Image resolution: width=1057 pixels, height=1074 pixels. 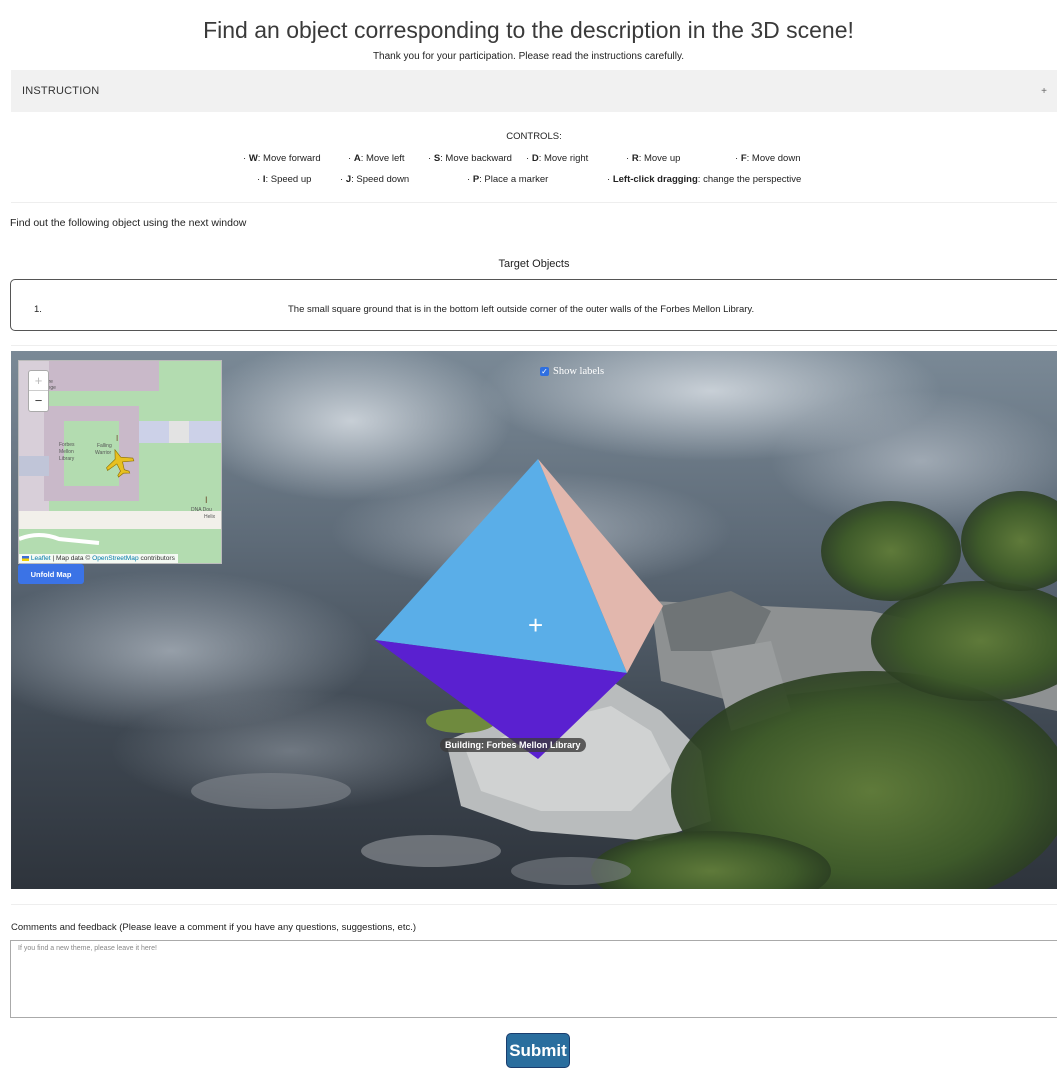 What do you see at coordinates (534, 91) in the screenshot?
I see `instruction-accordion: INSTRUCTION +` at bounding box center [534, 91].